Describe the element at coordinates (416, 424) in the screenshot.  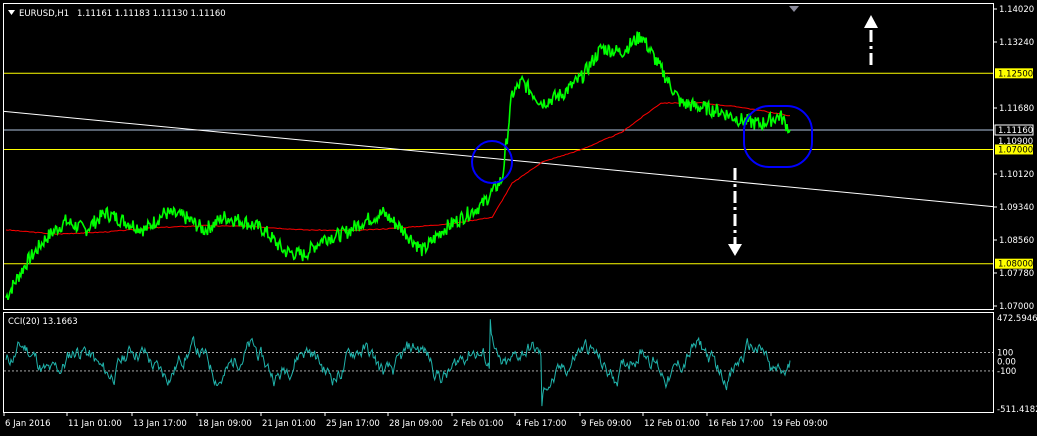
I see `time-tick-label: 28 Jan 09:00` at that location.